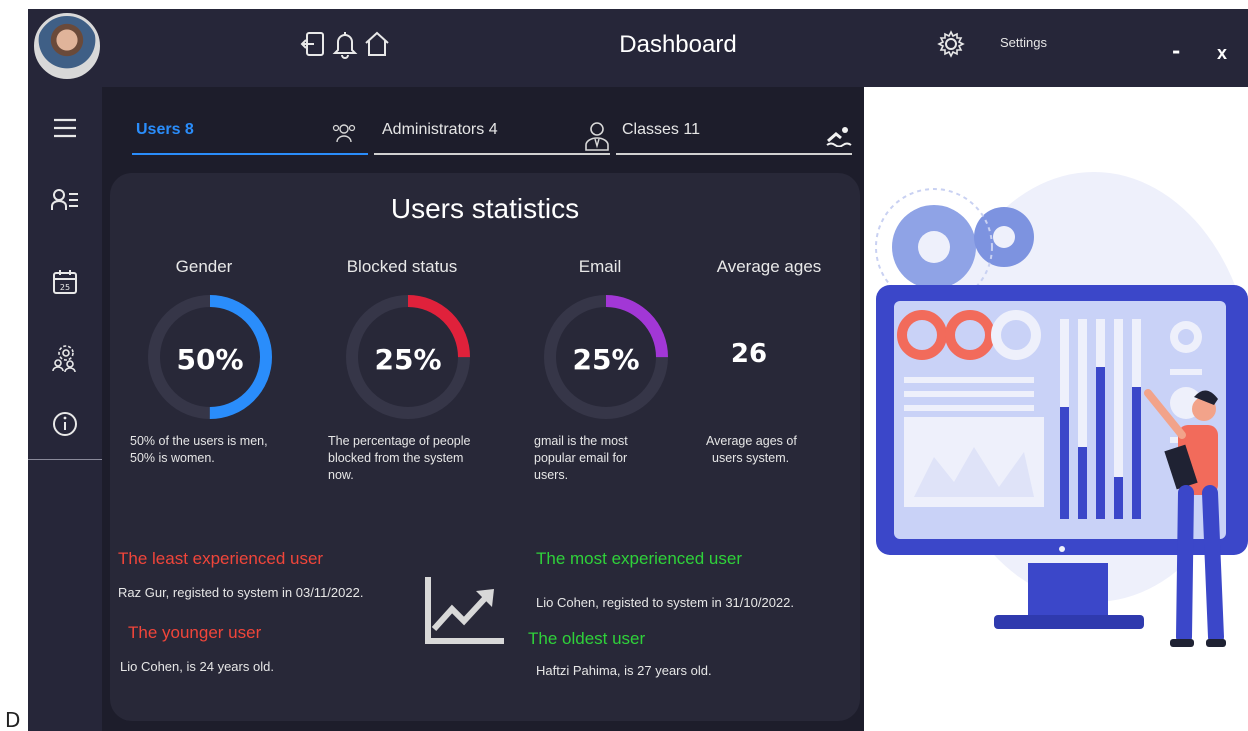 Image resolution: width=1248 pixels, height=731 pixels. What do you see at coordinates (197, 666) in the screenshot?
I see `younger-user-text: Lio Cohen, is 24 years old.` at bounding box center [197, 666].